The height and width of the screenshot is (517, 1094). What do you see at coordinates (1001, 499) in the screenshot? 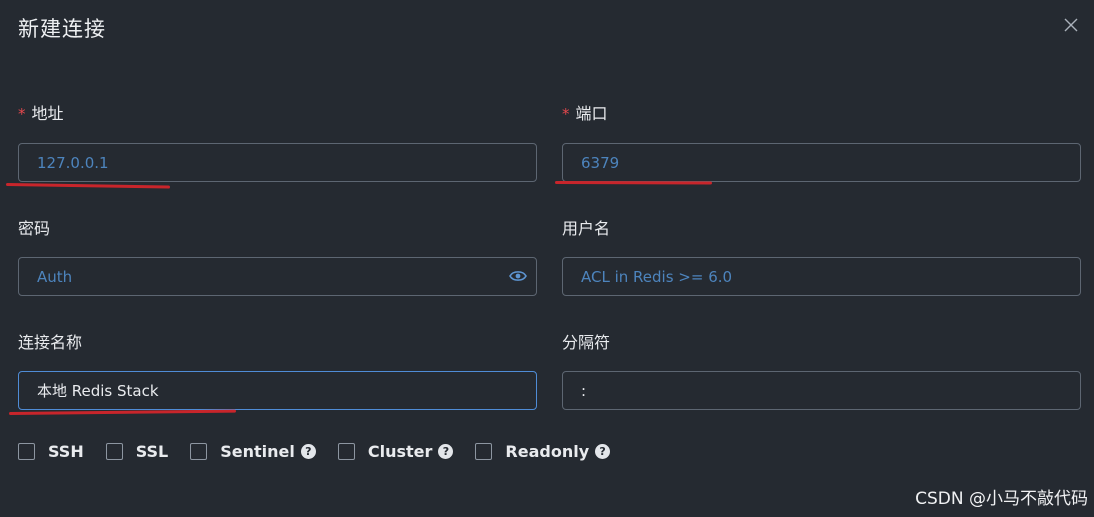
I see `watermark: CSDN @小马不敲代码` at bounding box center [1001, 499].